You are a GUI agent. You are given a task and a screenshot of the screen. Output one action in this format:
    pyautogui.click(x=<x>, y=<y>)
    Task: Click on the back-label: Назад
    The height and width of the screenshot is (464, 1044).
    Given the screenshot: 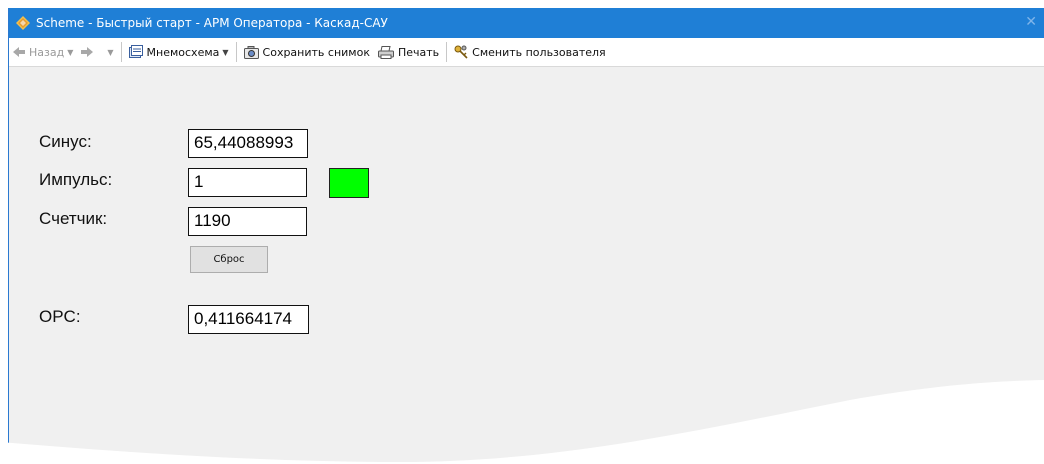 What is the action you would take?
    pyautogui.click(x=47, y=52)
    